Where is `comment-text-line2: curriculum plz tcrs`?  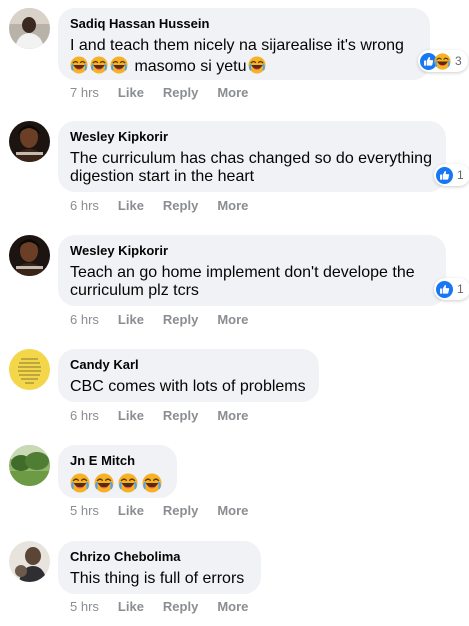 comment-text-line2: curriculum plz tcrs is located at coordinates (134, 290).